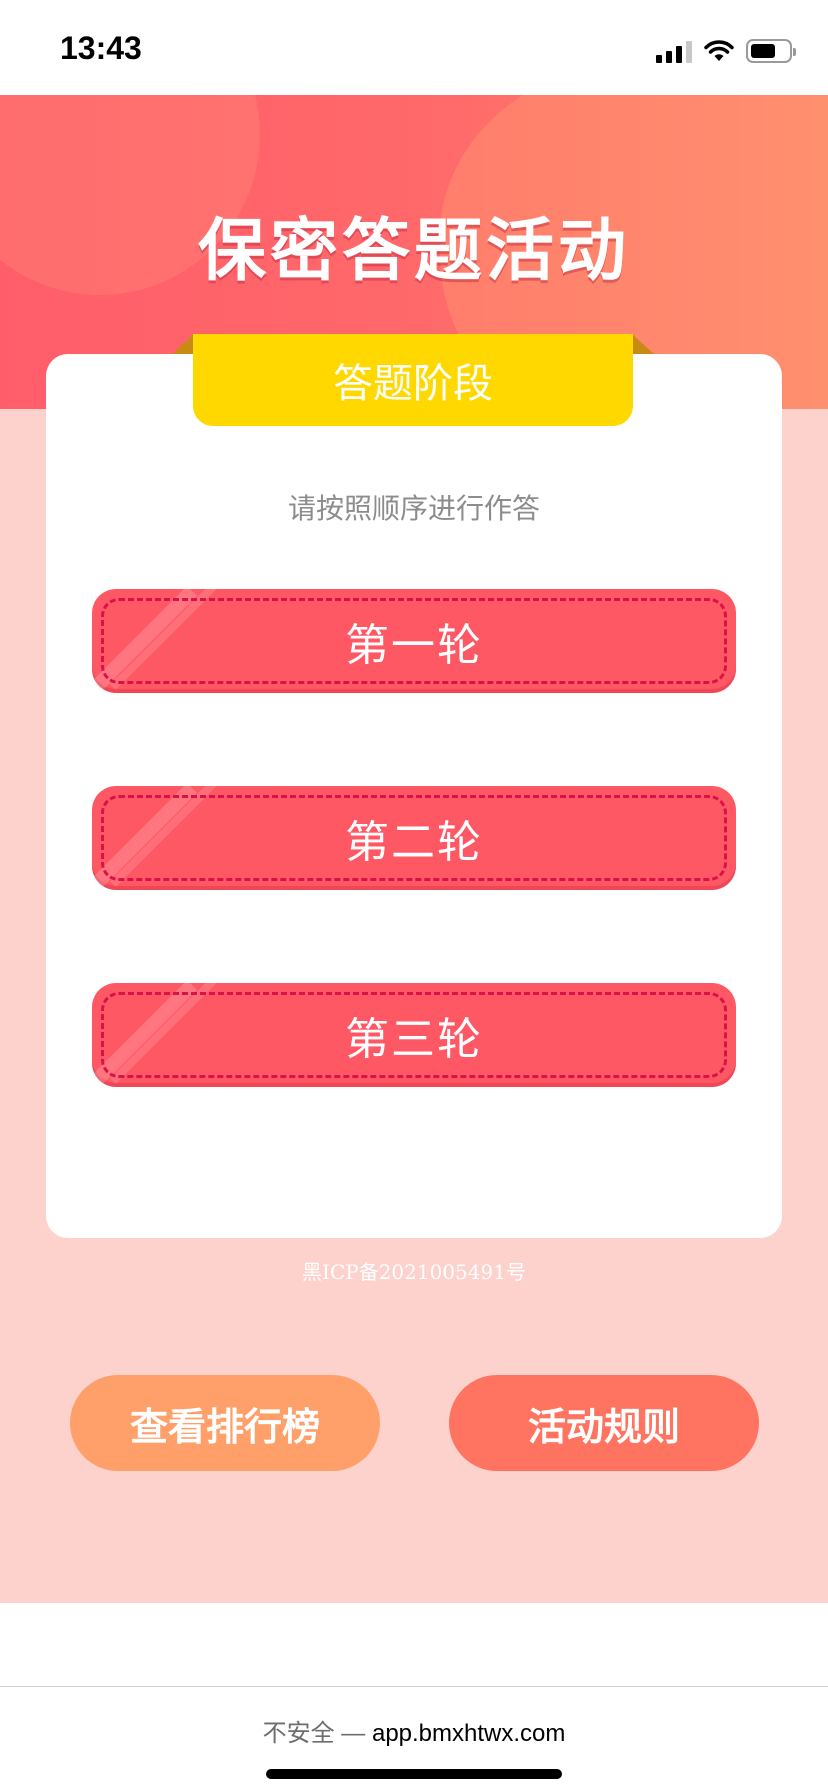 This screenshot has height=1792, width=828. Describe the element at coordinates (719, 50) in the screenshot. I see `wifi-icon` at that location.